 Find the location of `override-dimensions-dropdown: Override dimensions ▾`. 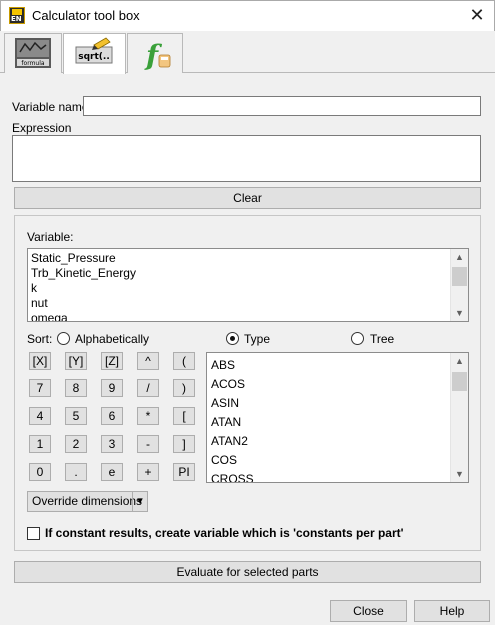

override-dimensions-dropdown: Override dimensions ▾ is located at coordinates (87, 501).